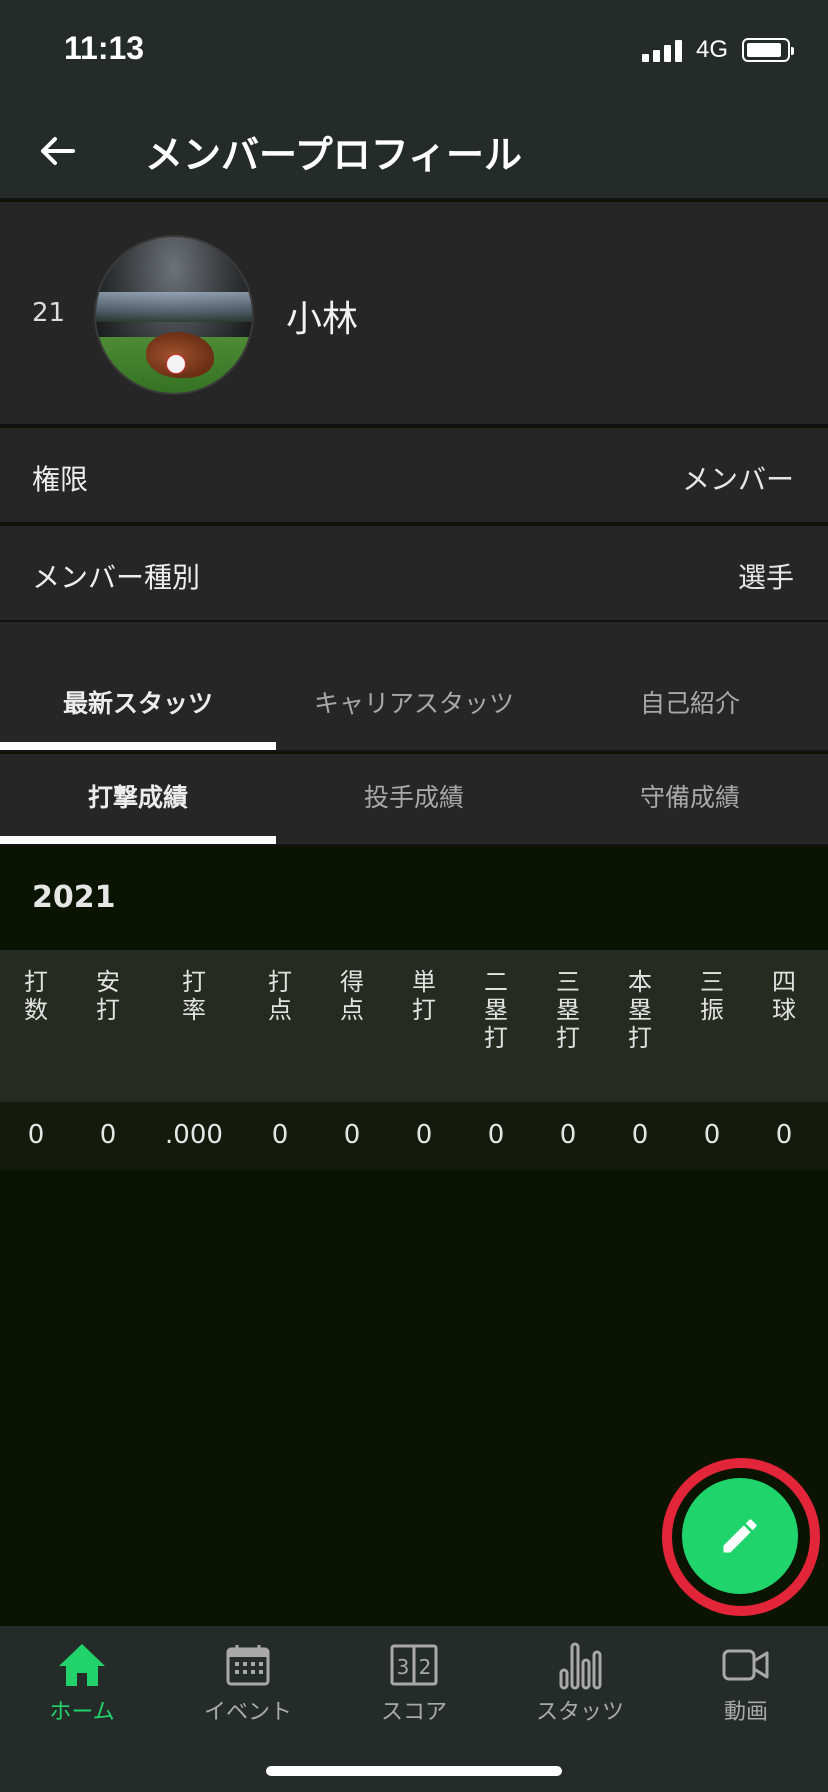 Image resolution: width=828 pixels, height=1792 pixels. I want to click on nav-score: 3 2 スコア, so click(414, 1682).